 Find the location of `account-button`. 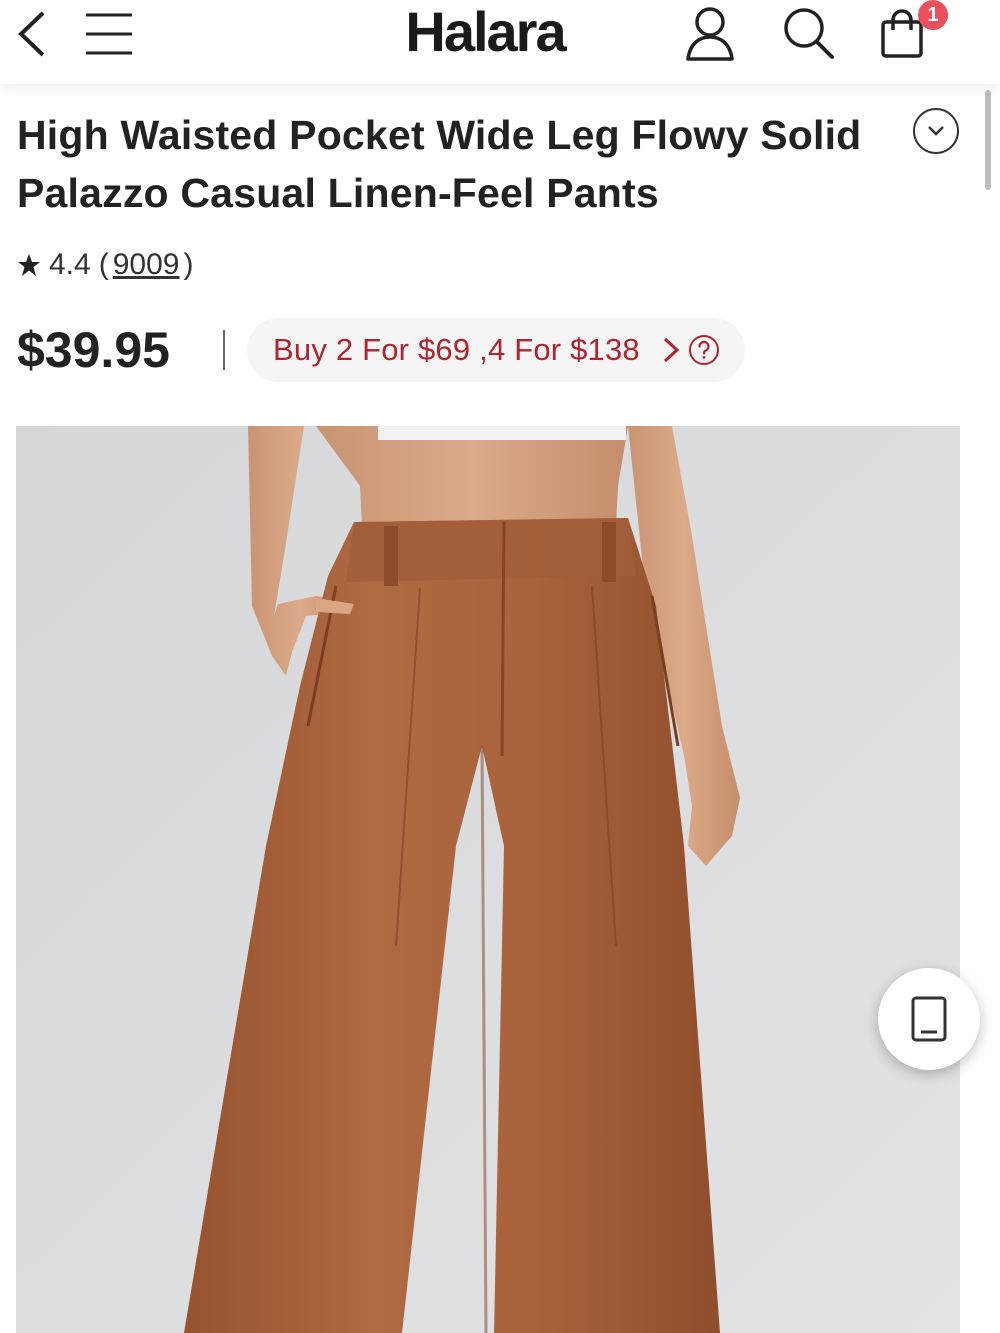

account-button is located at coordinates (710, 33).